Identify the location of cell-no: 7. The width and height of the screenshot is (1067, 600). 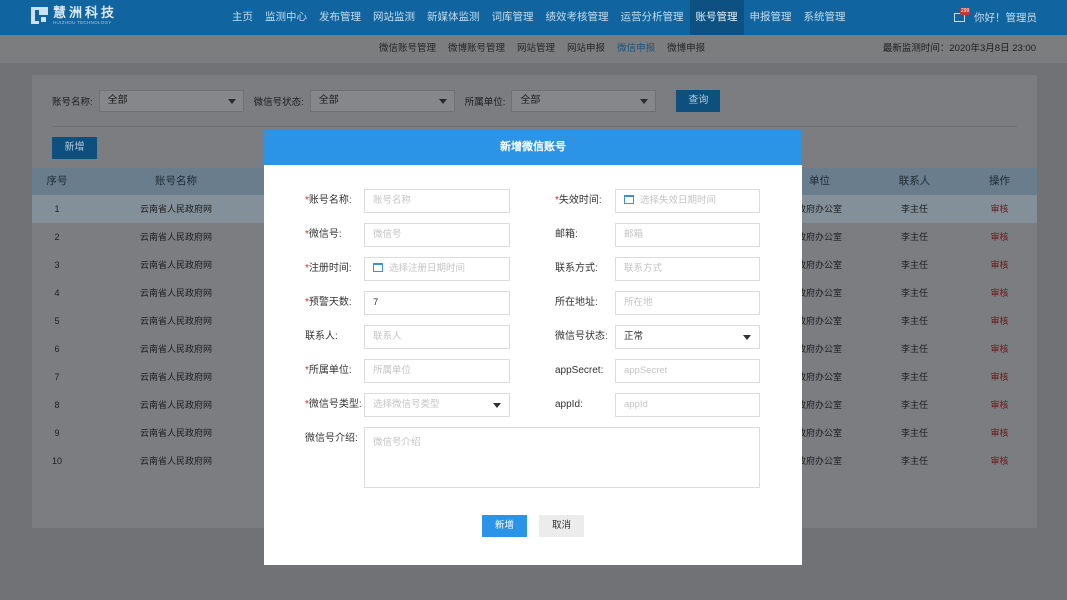
(57, 377).